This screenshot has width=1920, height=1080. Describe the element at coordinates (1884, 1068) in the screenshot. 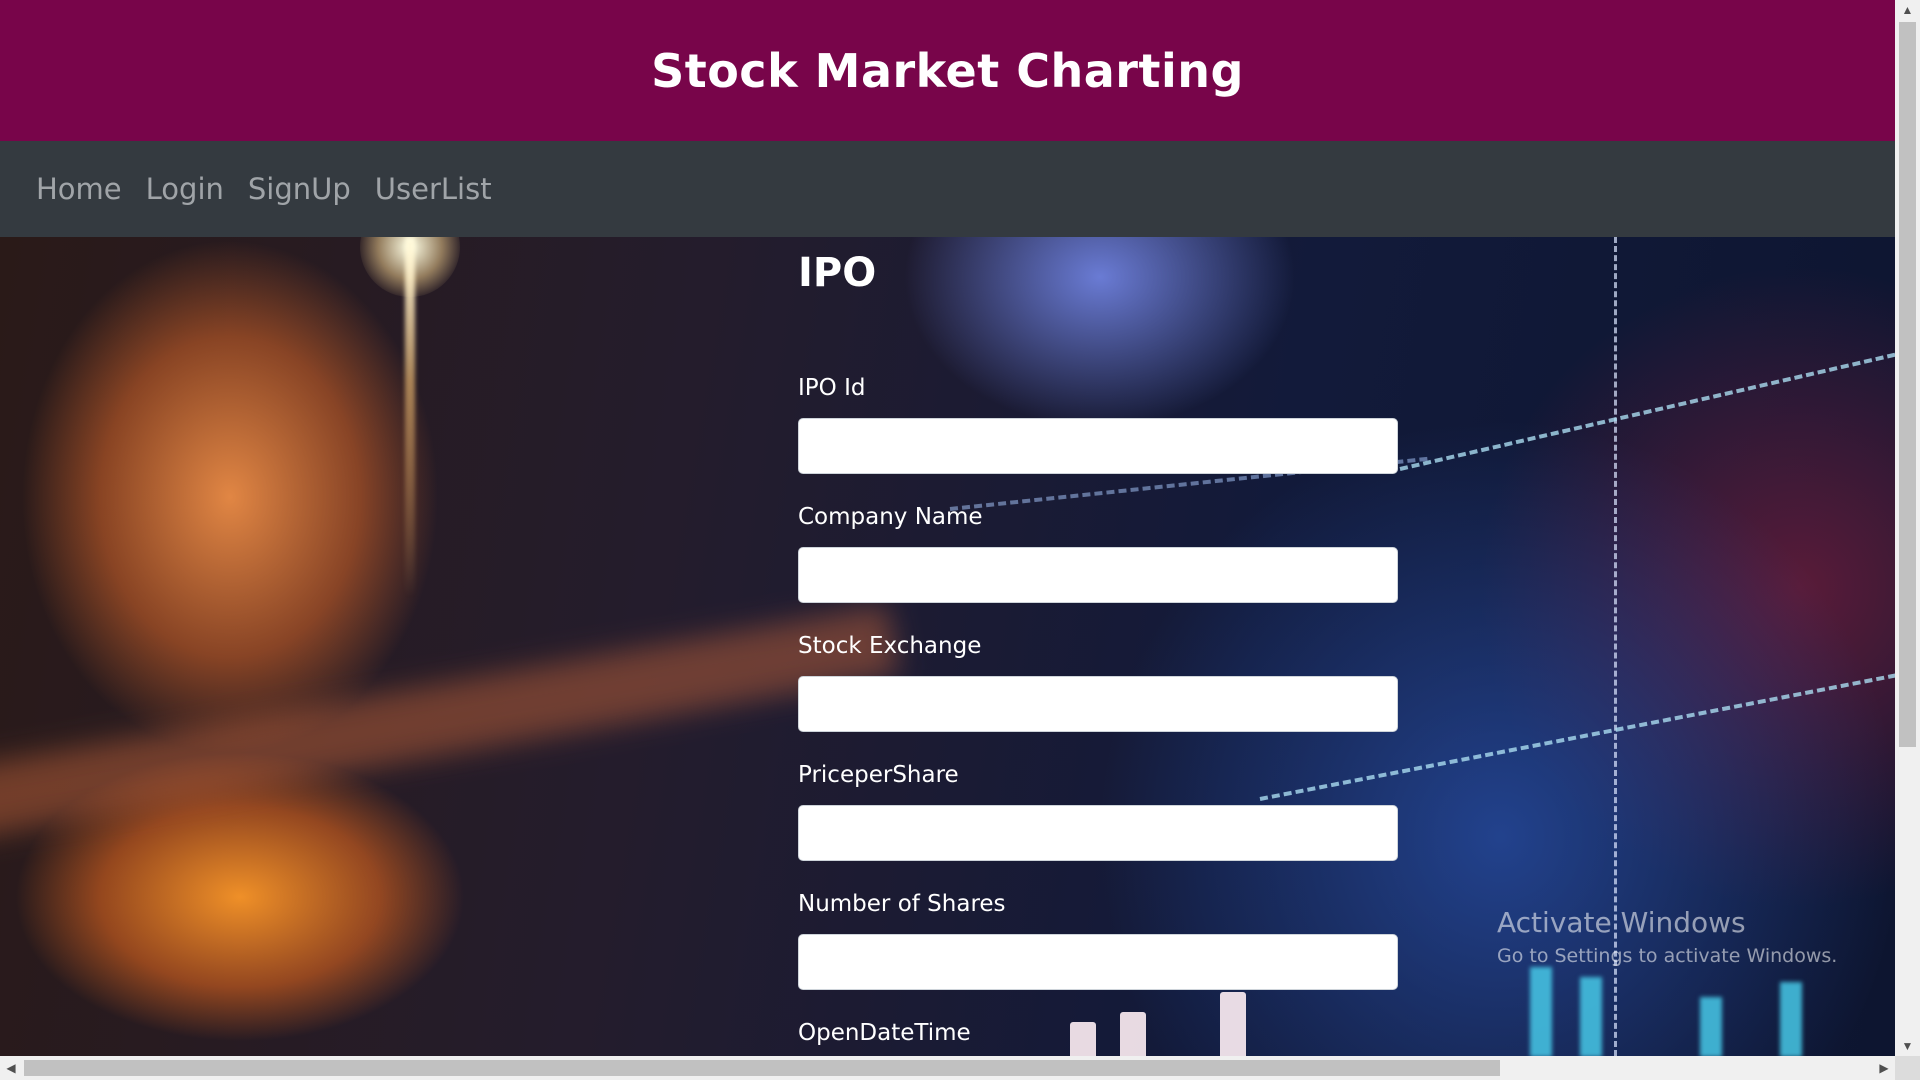

I see `scroll-right-arrow-icon: ▶` at that location.